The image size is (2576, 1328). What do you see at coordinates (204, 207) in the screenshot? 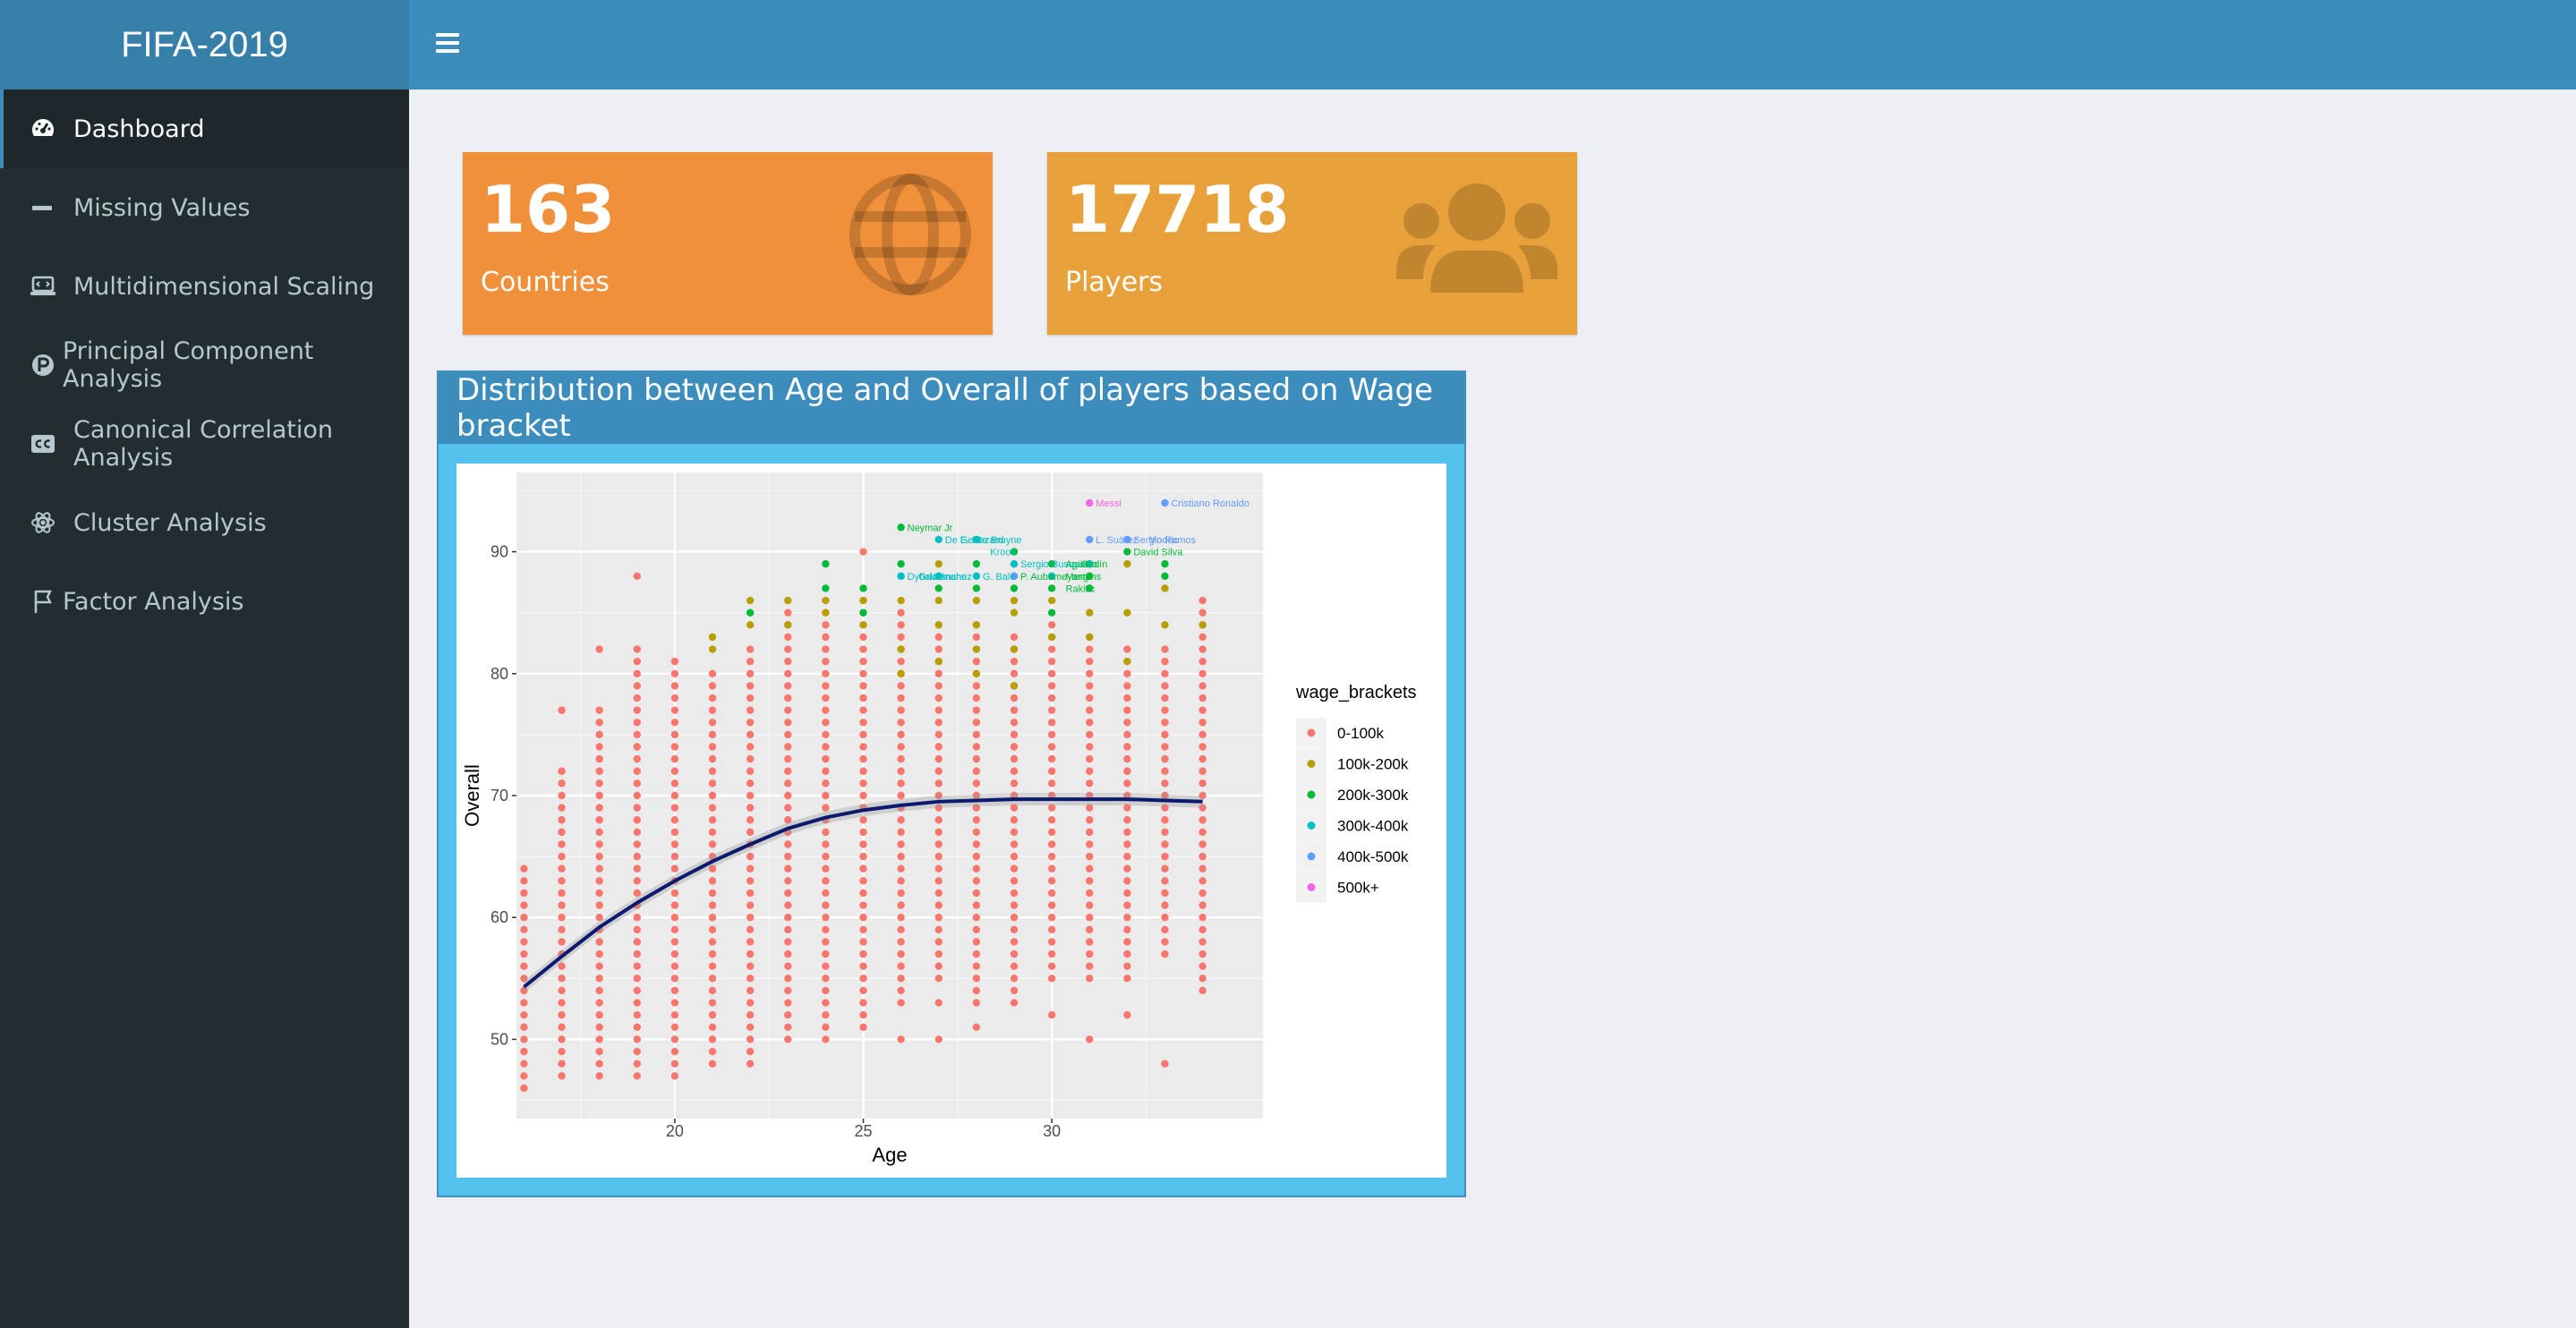
I see `sidebar-item-missing-values: Missing Values` at bounding box center [204, 207].